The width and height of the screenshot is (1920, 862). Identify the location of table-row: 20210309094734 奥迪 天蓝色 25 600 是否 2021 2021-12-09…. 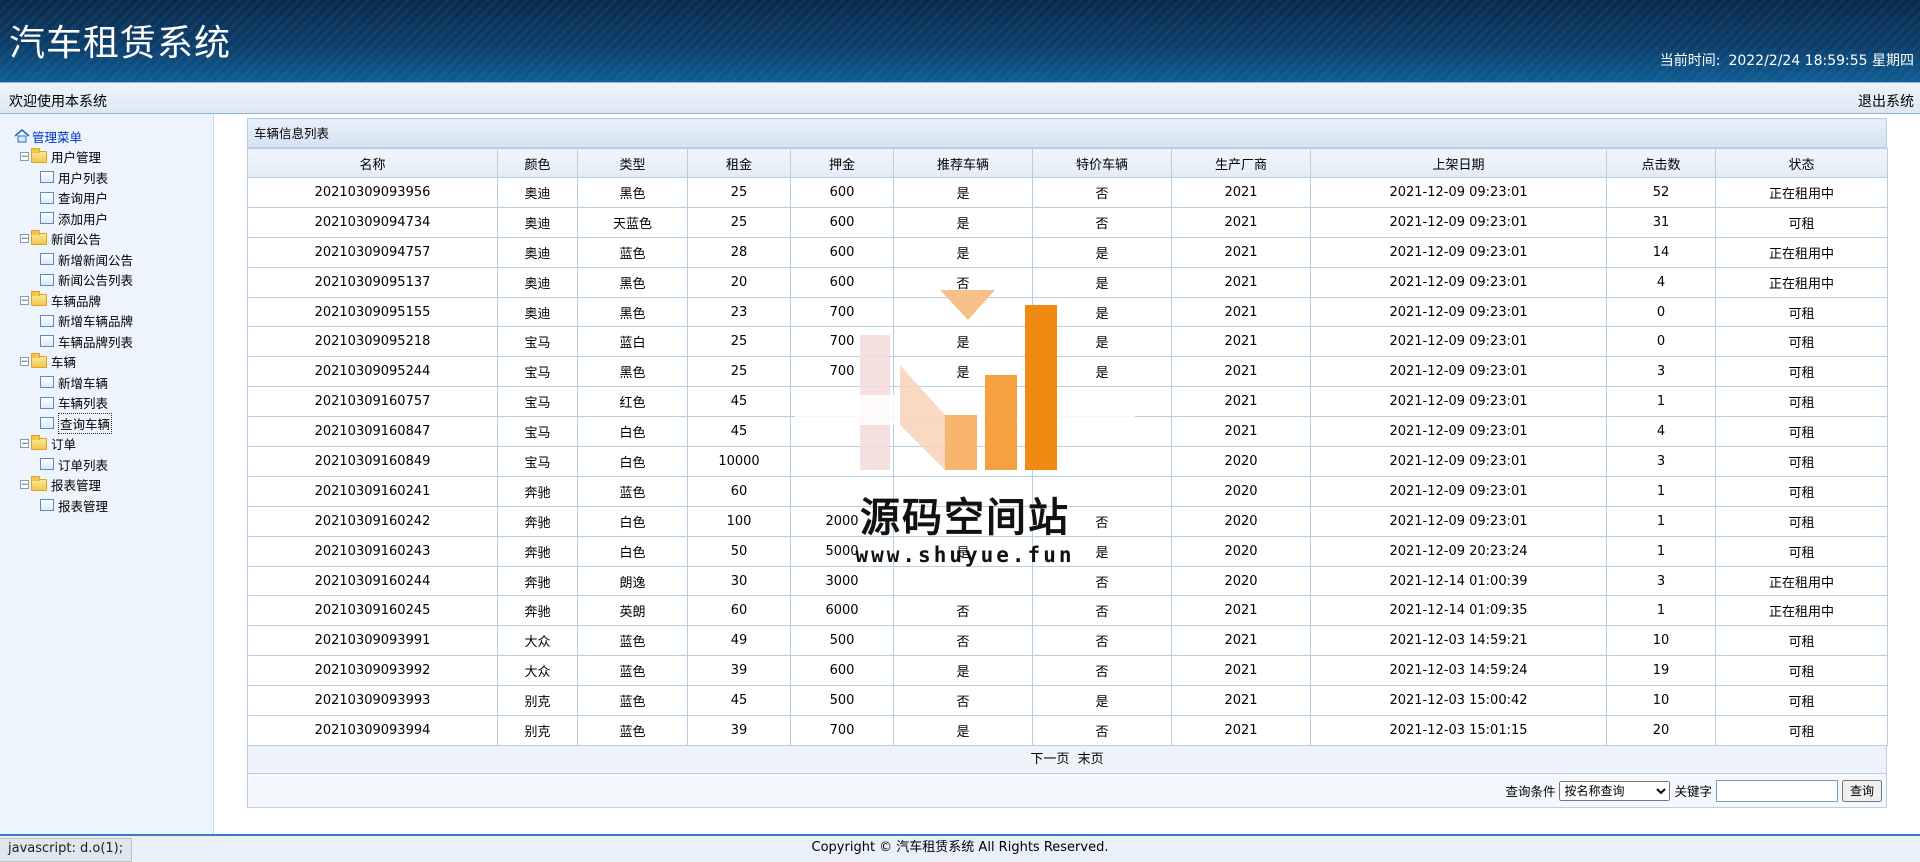
(1067, 222).